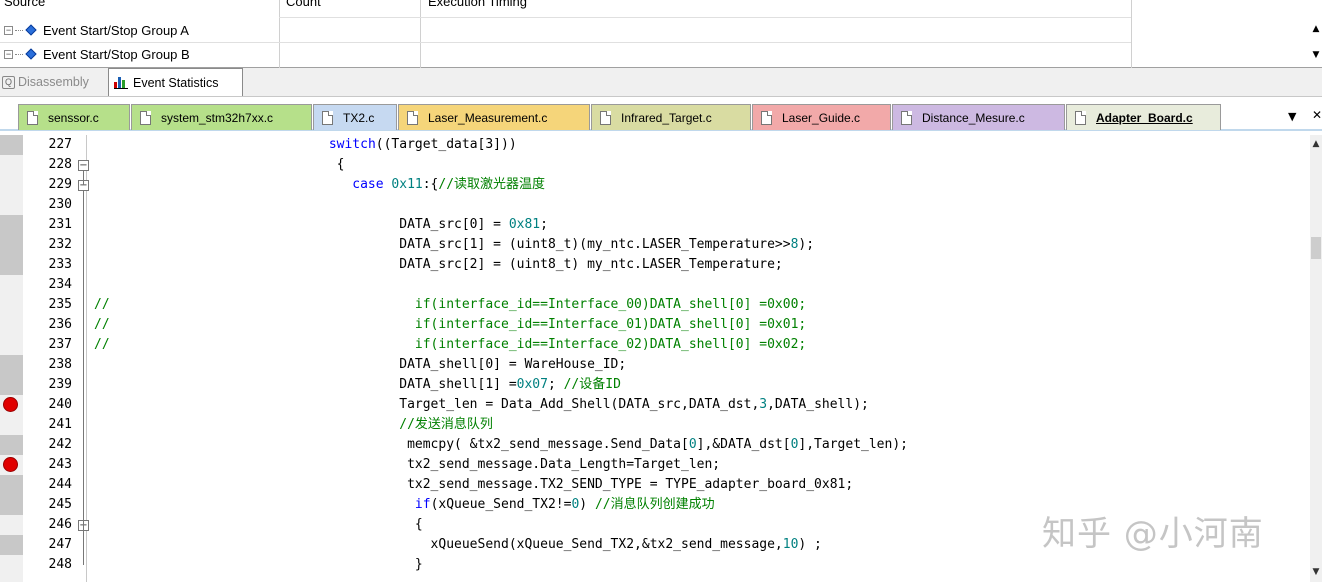 This screenshot has height=582, width=1322. Describe the element at coordinates (360, 365) in the screenshot. I see `code-line: DATA_shell[0] = WareHouse_ID;` at that location.